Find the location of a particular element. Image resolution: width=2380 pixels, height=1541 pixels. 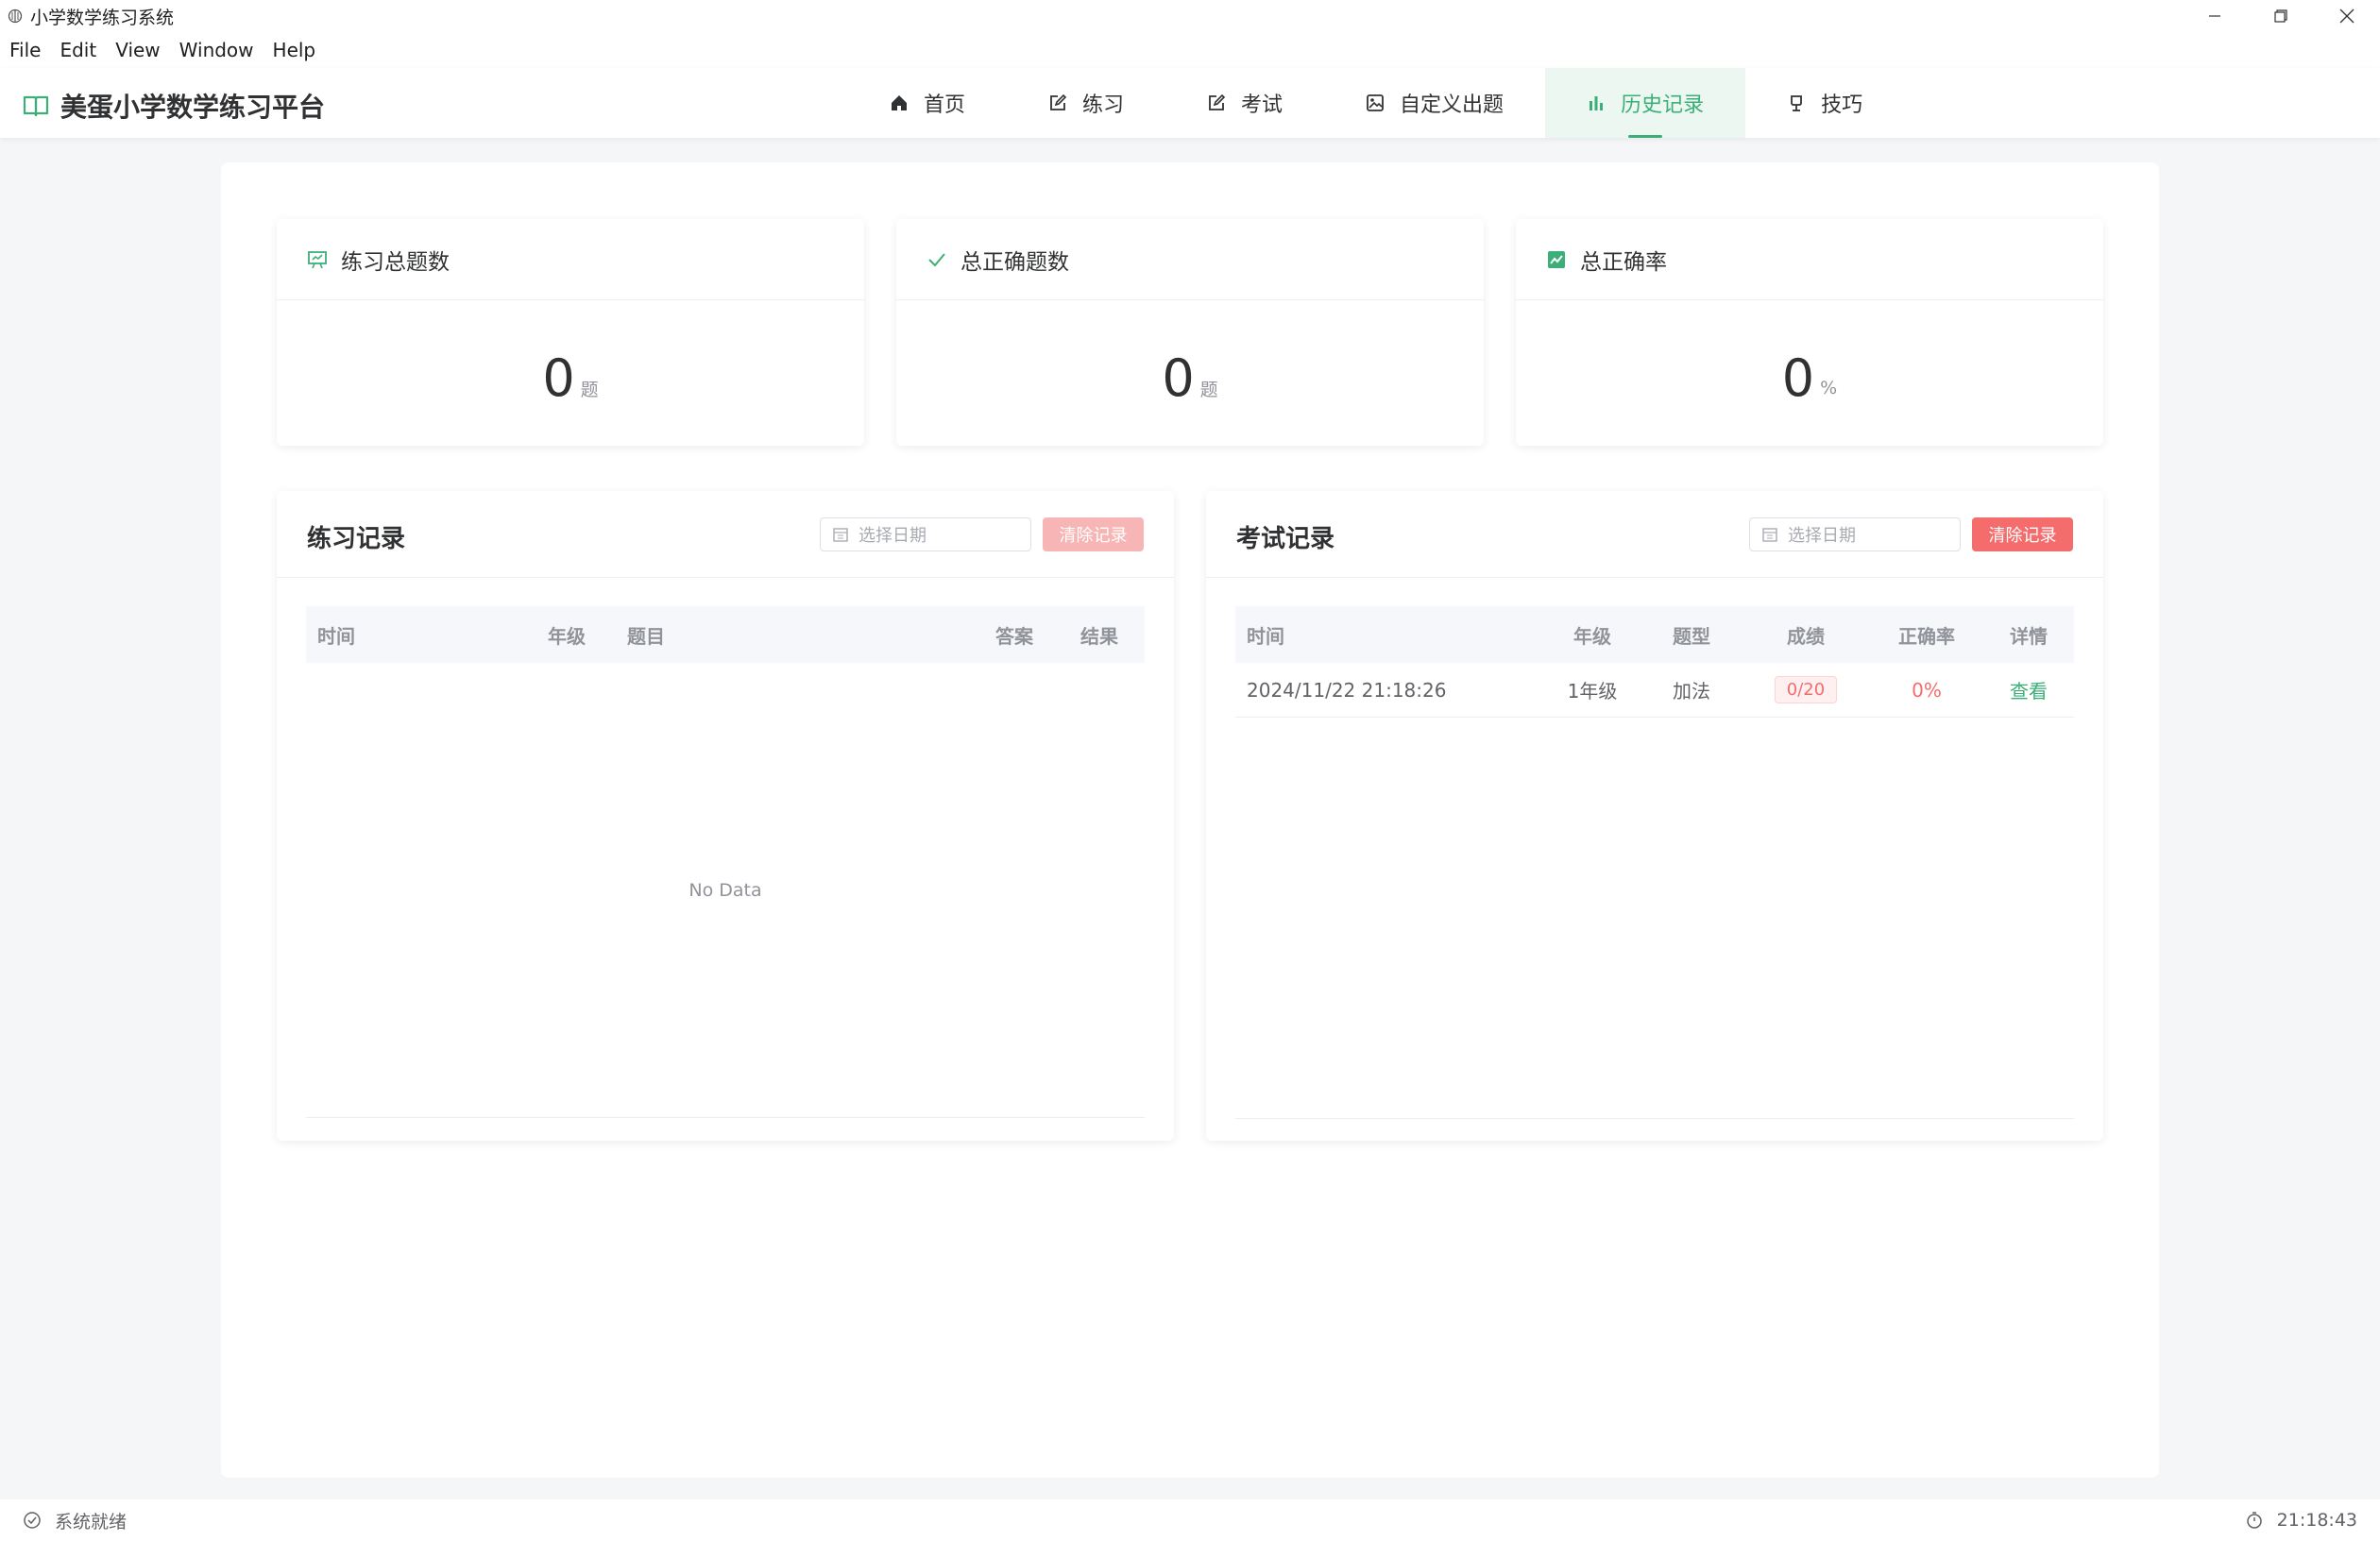

check-icon is located at coordinates (936, 259).